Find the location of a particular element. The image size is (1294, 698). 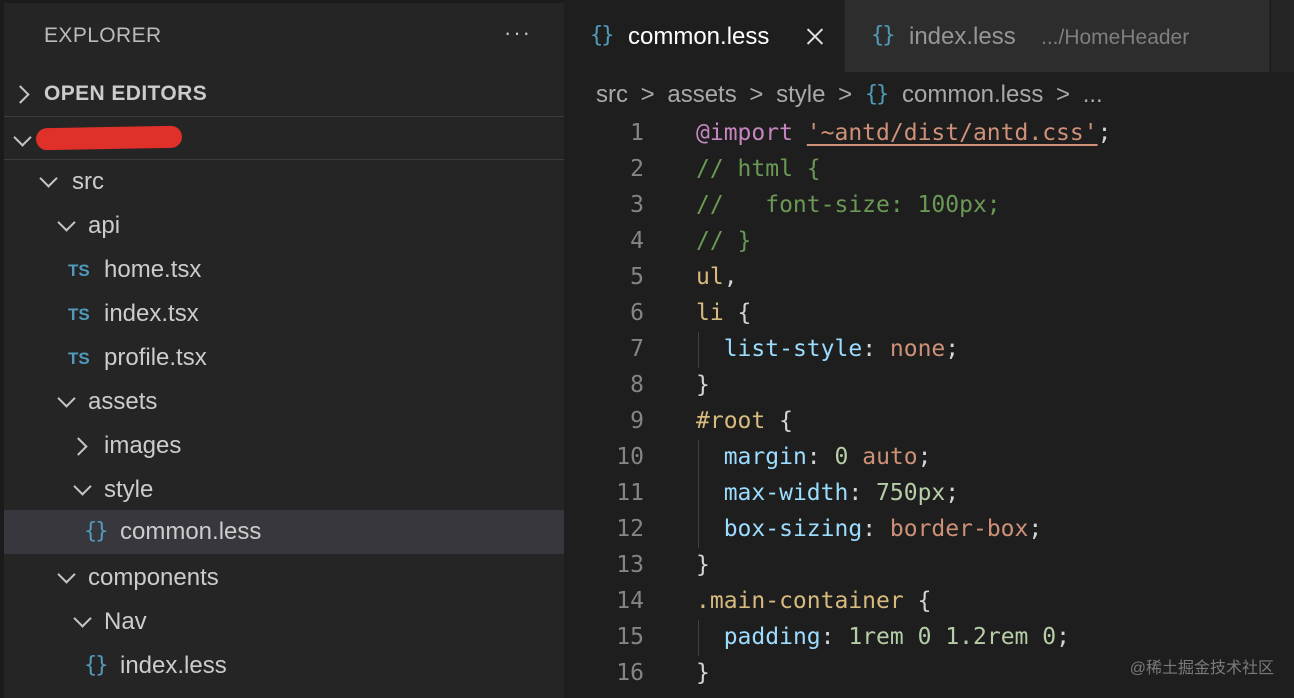

breadcrumb-item-src: src is located at coordinates (612, 95).